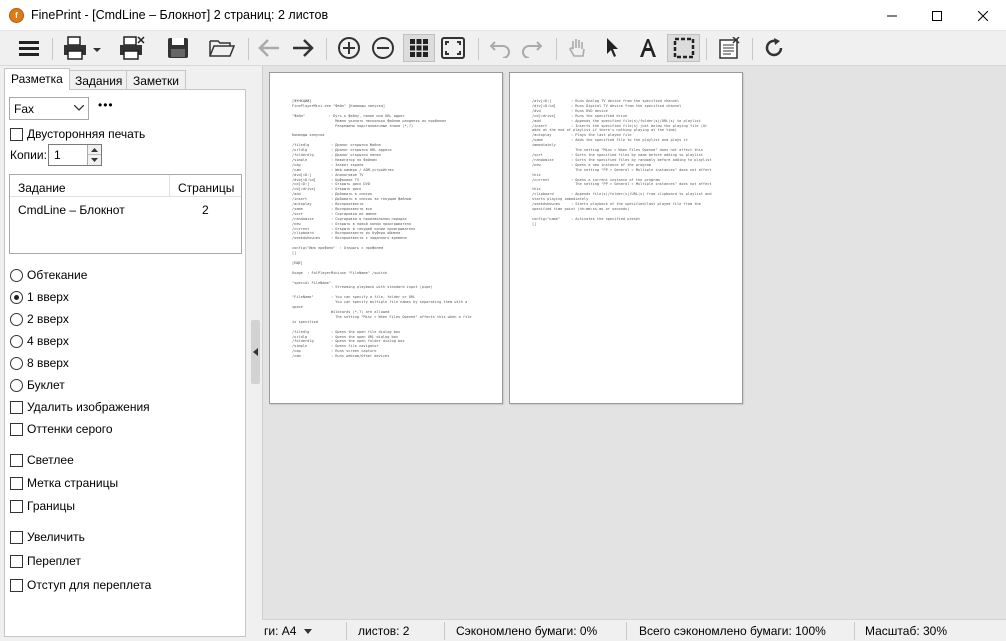 Image resolution: width=1006 pixels, height=641 pixels. What do you see at coordinates (48, 297) in the screenshot?
I see `1up-label: 1 вверх` at bounding box center [48, 297].